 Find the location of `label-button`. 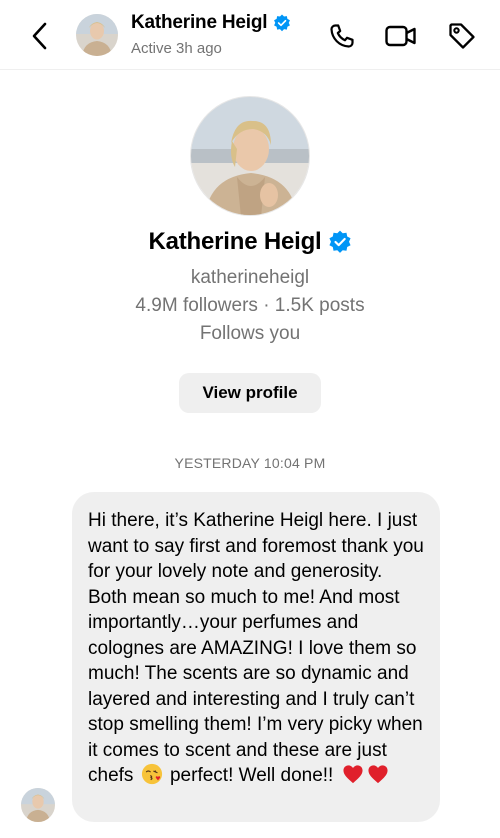

label-button is located at coordinates (462, 36).